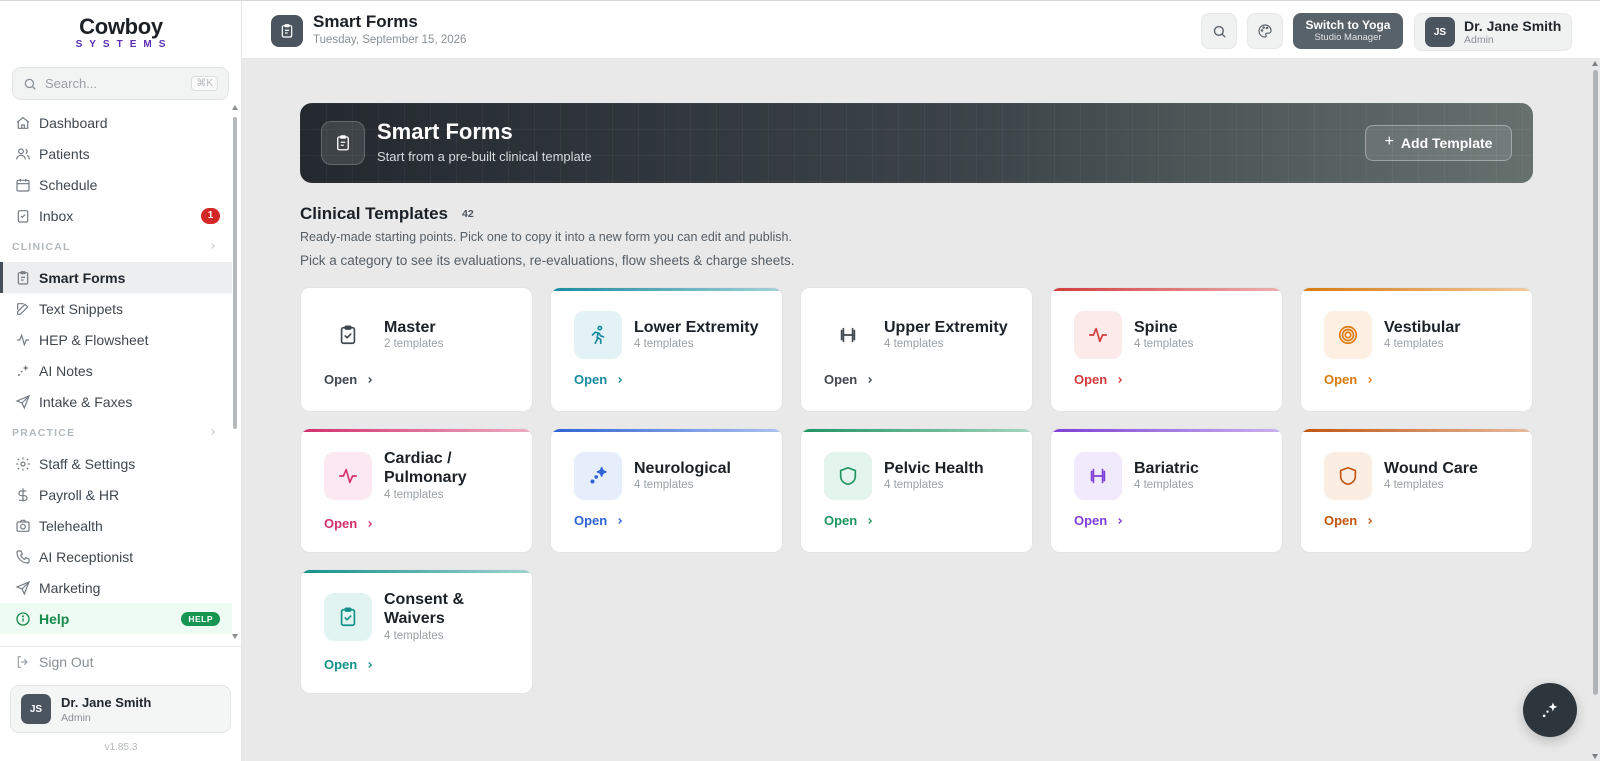 The height and width of the screenshot is (761, 1600). What do you see at coordinates (116, 463) in the screenshot?
I see `sidebar-item-staff-settings: Staff & Settings` at bounding box center [116, 463].